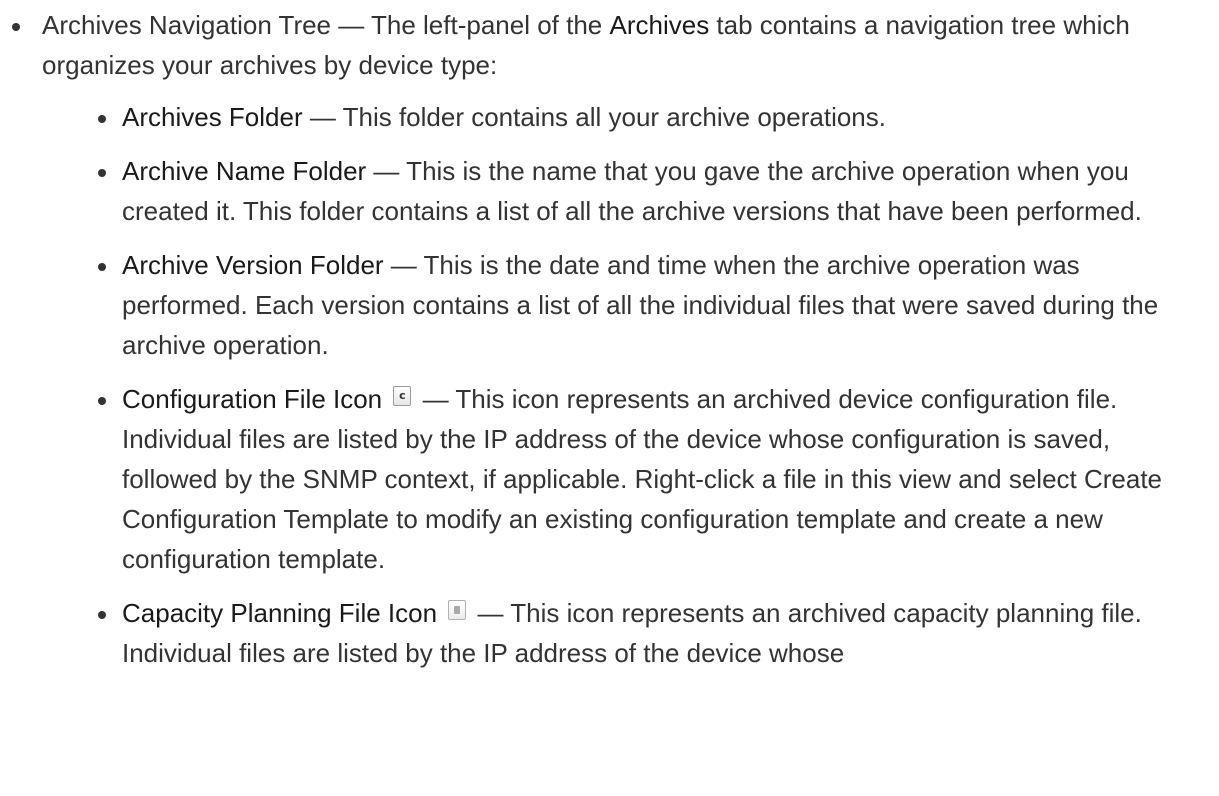 This screenshot has width=1219, height=796. Describe the element at coordinates (244, 171) in the screenshot. I see `item-term: Archive Name Folder` at that location.